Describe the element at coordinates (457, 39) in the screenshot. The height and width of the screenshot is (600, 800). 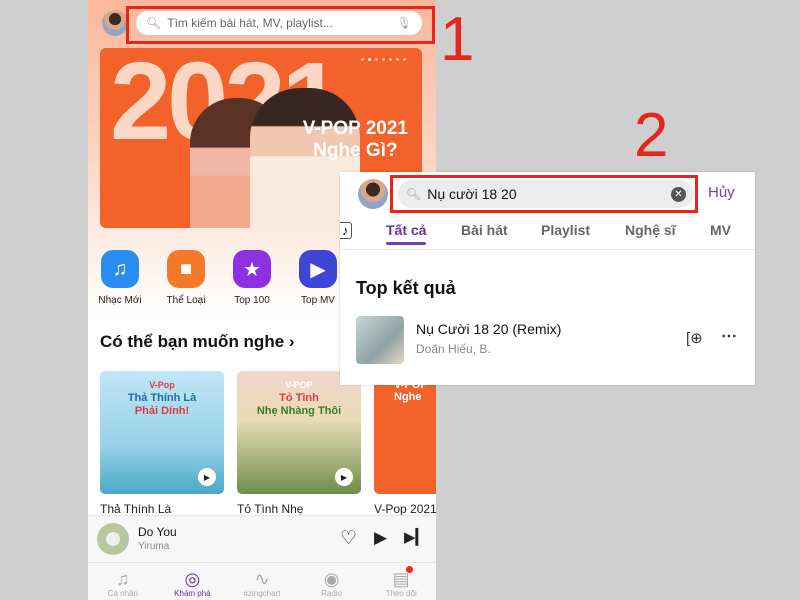
I see `step-number-1: 1` at that location.